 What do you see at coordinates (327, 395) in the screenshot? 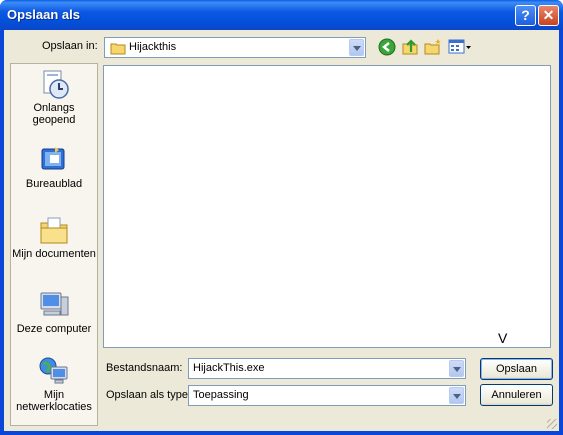
I see `file-type-select: Toepassing` at bounding box center [327, 395].